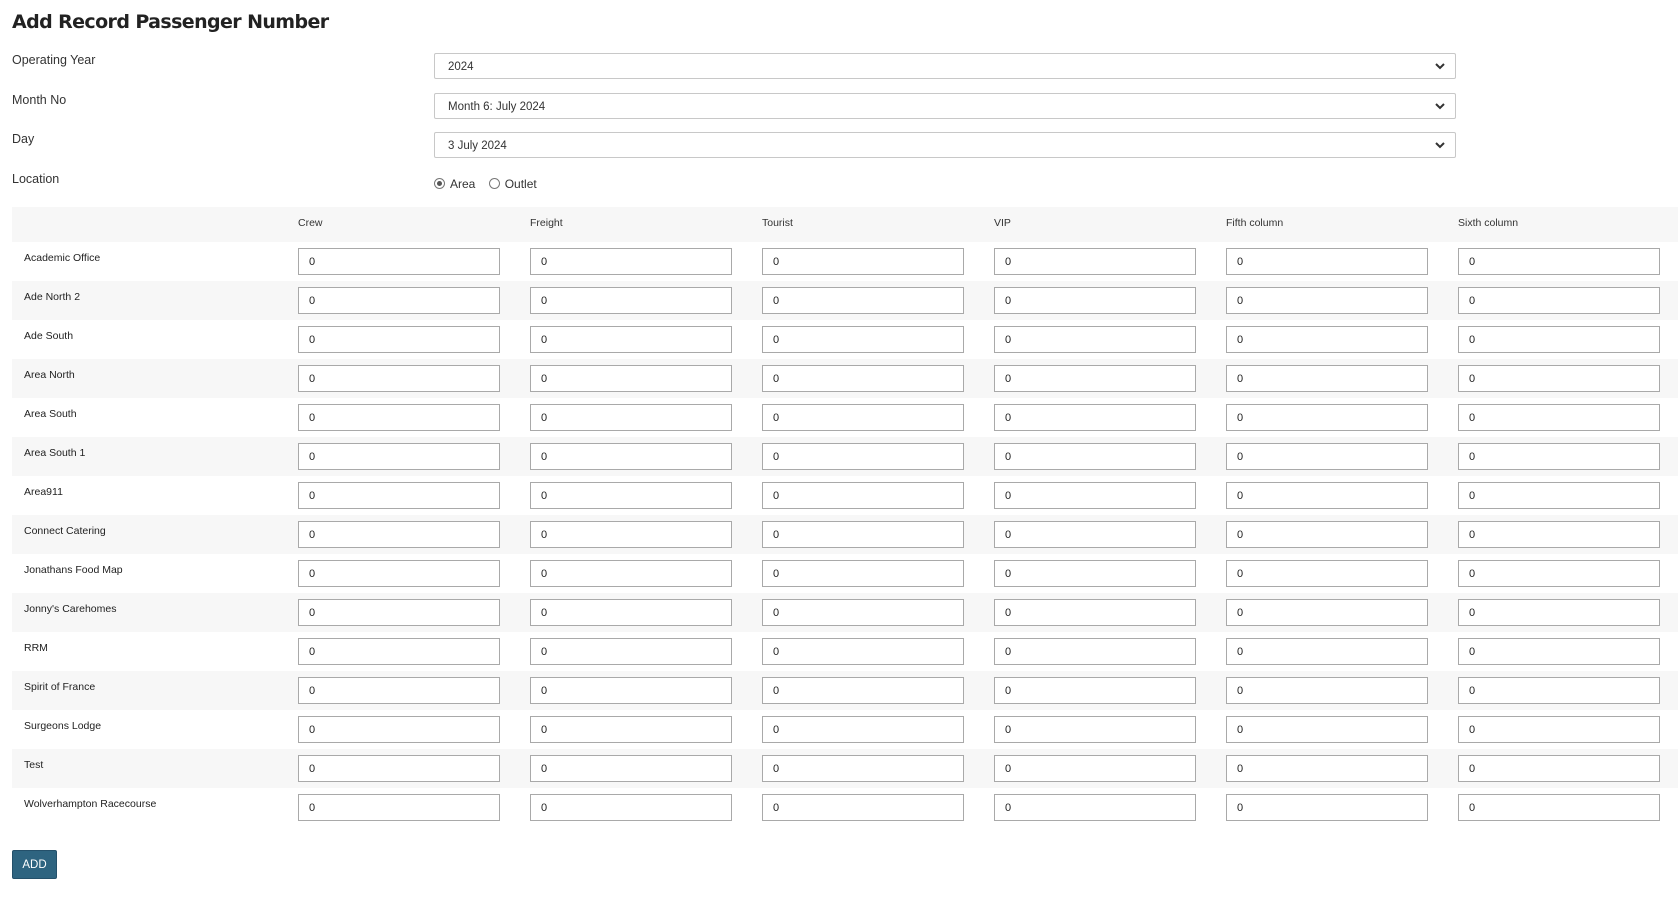 The width and height of the screenshot is (1678, 897). What do you see at coordinates (439, 183) in the screenshot?
I see `area-radio` at bounding box center [439, 183].